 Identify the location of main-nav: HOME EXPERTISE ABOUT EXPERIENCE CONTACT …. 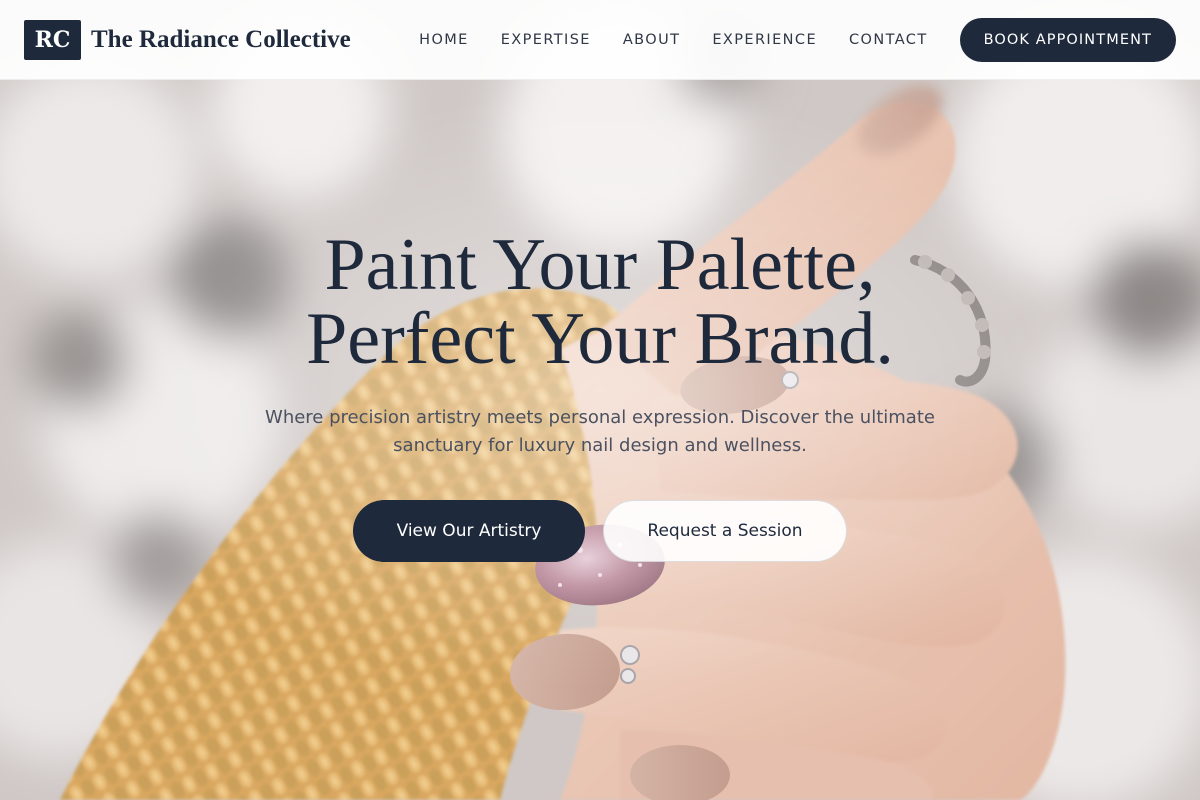
(797, 39).